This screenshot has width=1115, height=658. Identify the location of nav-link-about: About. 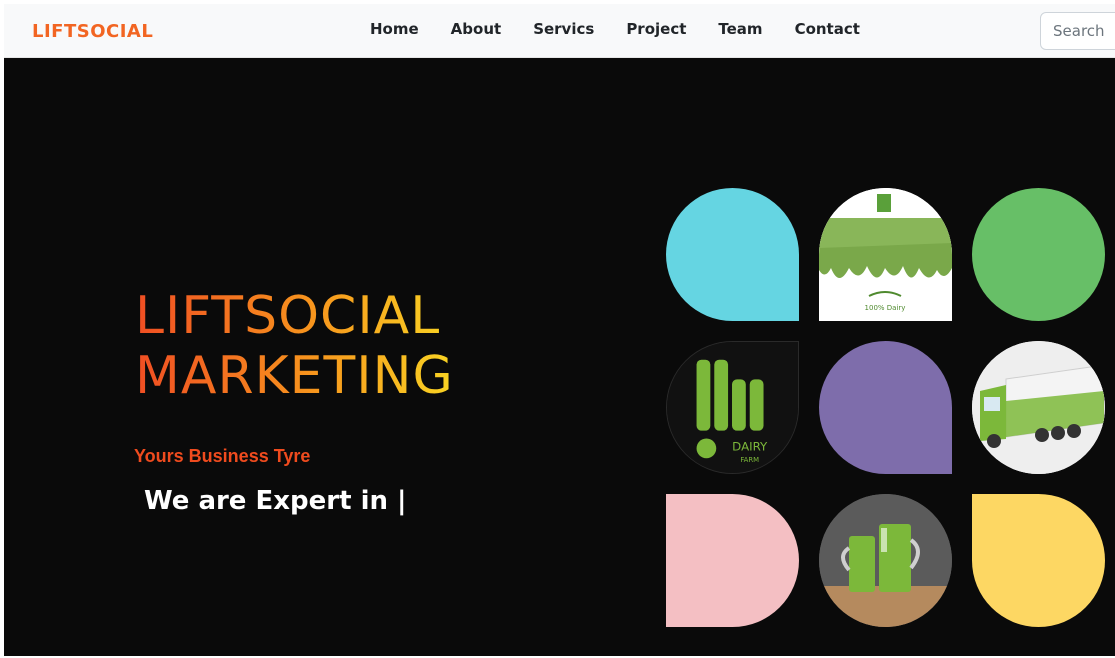
(476, 29).